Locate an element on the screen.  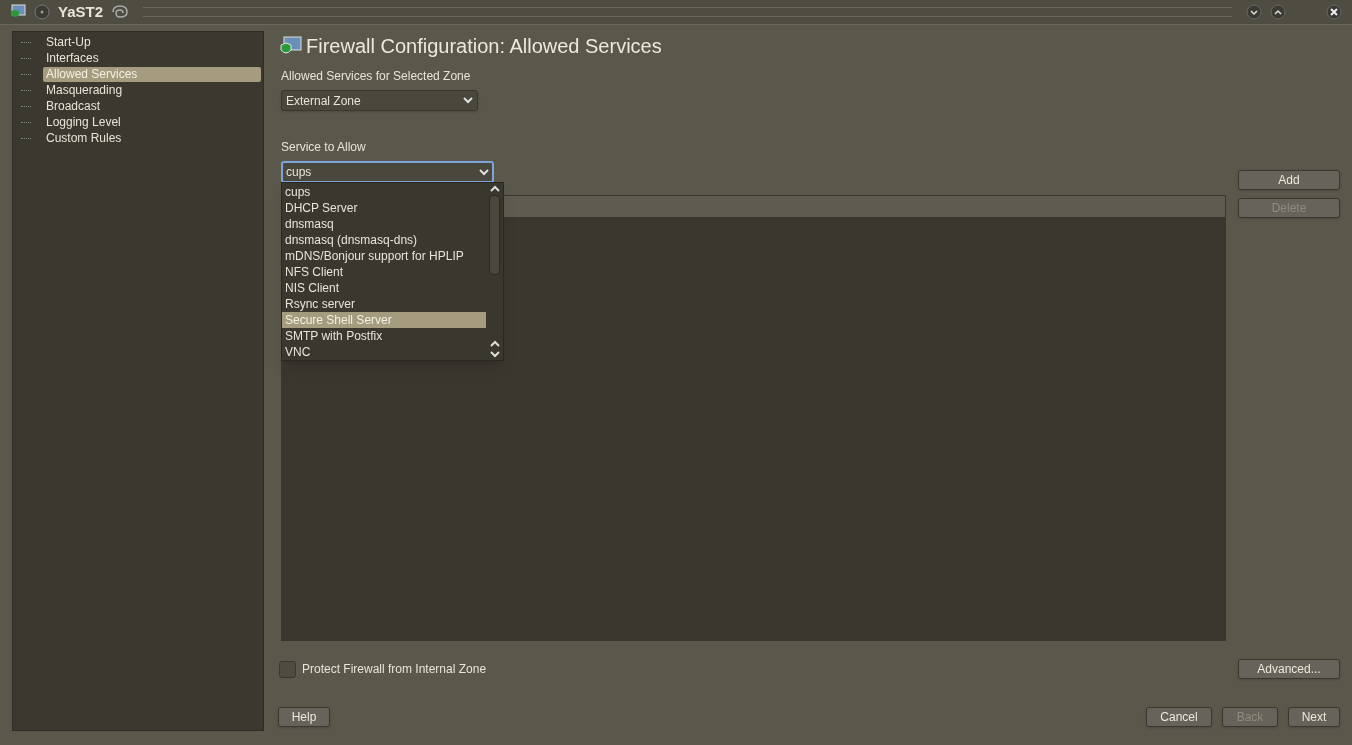
add-button: Add is located at coordinates (1289, 180).